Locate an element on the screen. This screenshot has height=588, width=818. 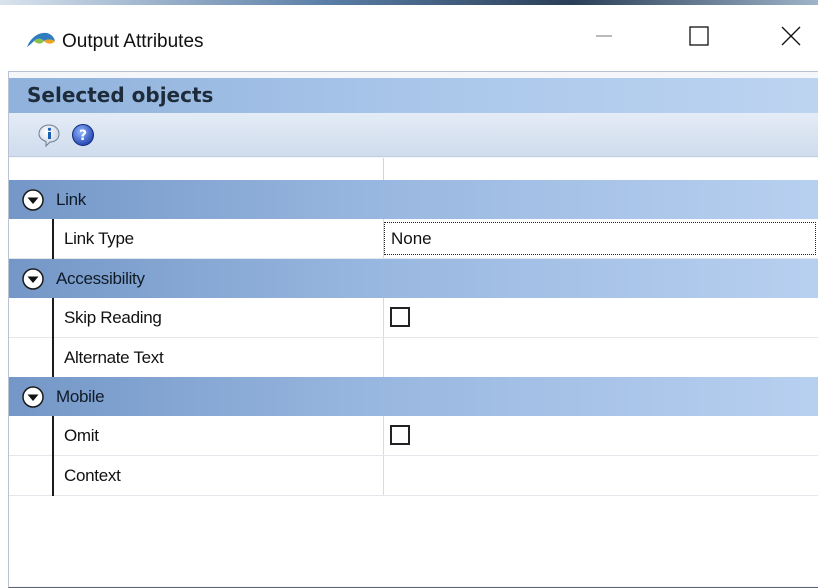
link-type-value: None is located at coordinates (411, 239).